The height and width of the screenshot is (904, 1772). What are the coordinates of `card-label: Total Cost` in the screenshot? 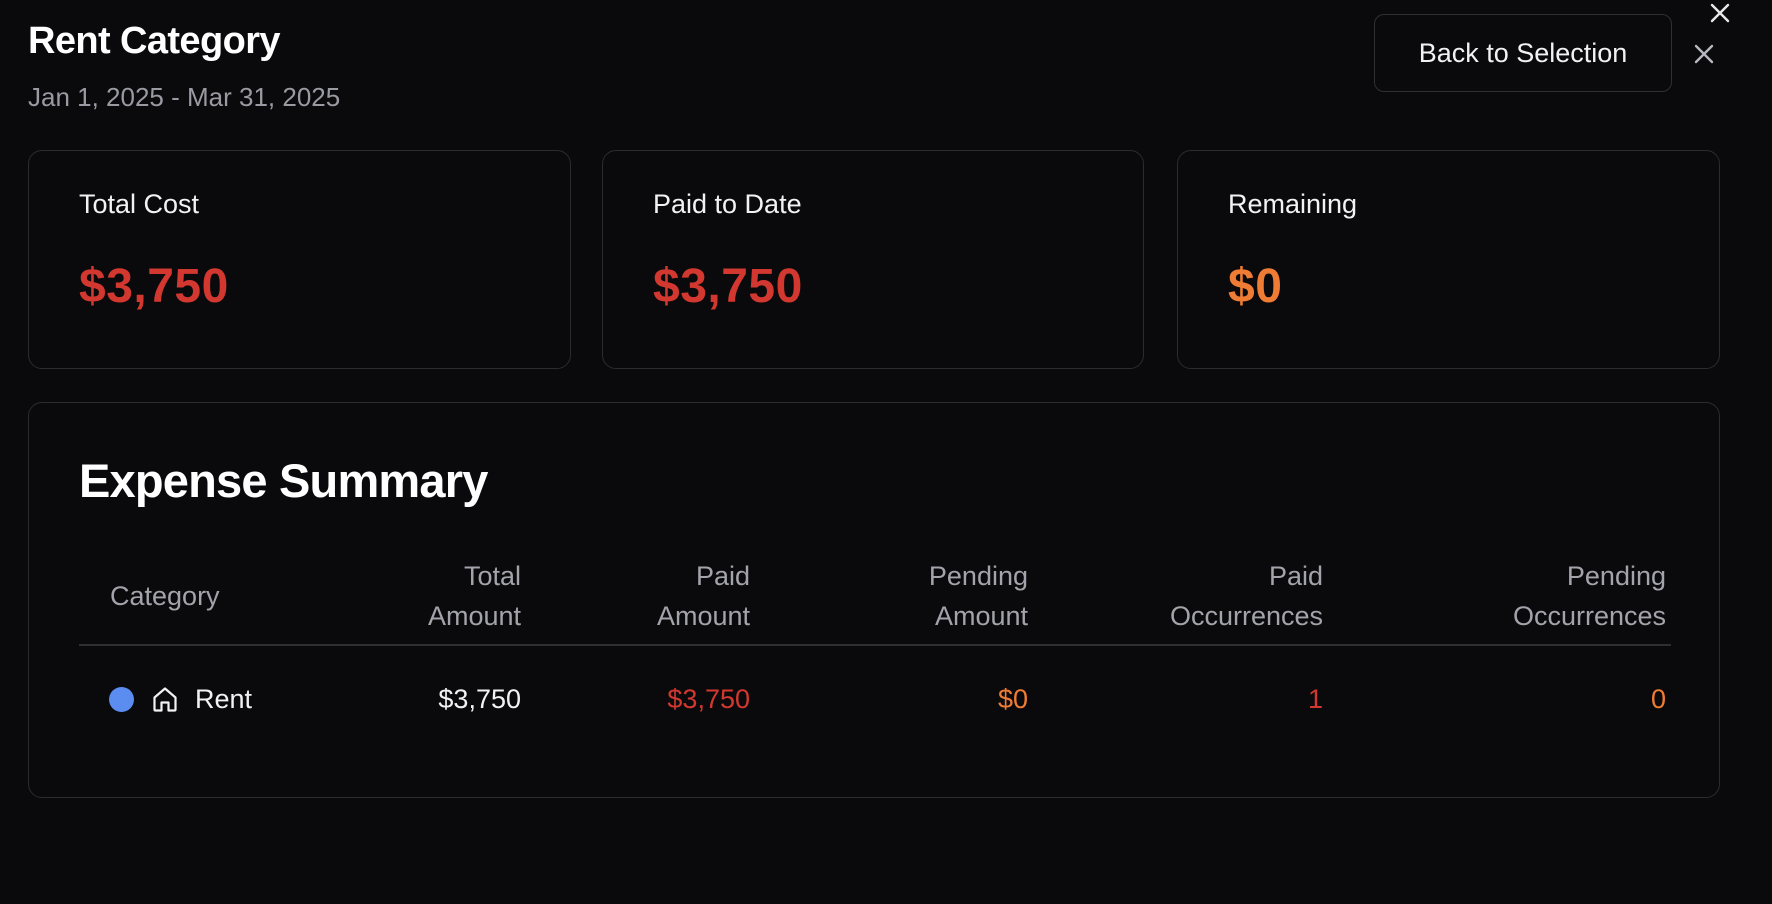 It's located at (139, 204).